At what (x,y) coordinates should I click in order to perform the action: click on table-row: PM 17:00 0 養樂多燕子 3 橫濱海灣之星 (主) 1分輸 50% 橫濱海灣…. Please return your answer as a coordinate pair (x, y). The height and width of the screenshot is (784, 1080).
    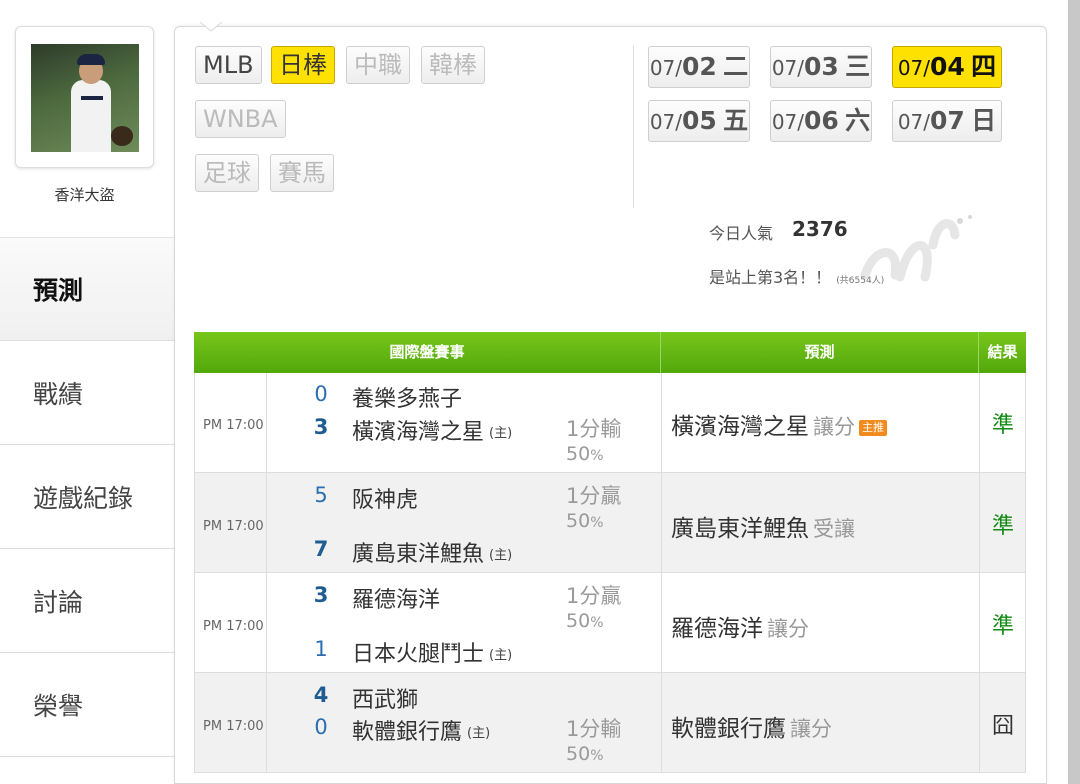
    Looking at the image, I should click on (610, 423).